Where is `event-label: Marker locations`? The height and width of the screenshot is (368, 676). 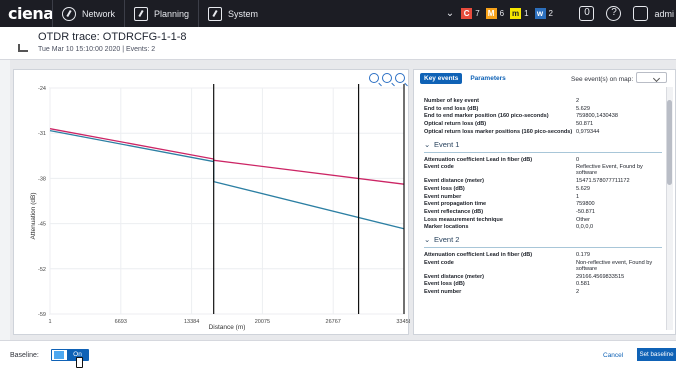 event-label: Marker locations is located at coordinates (446, 227).